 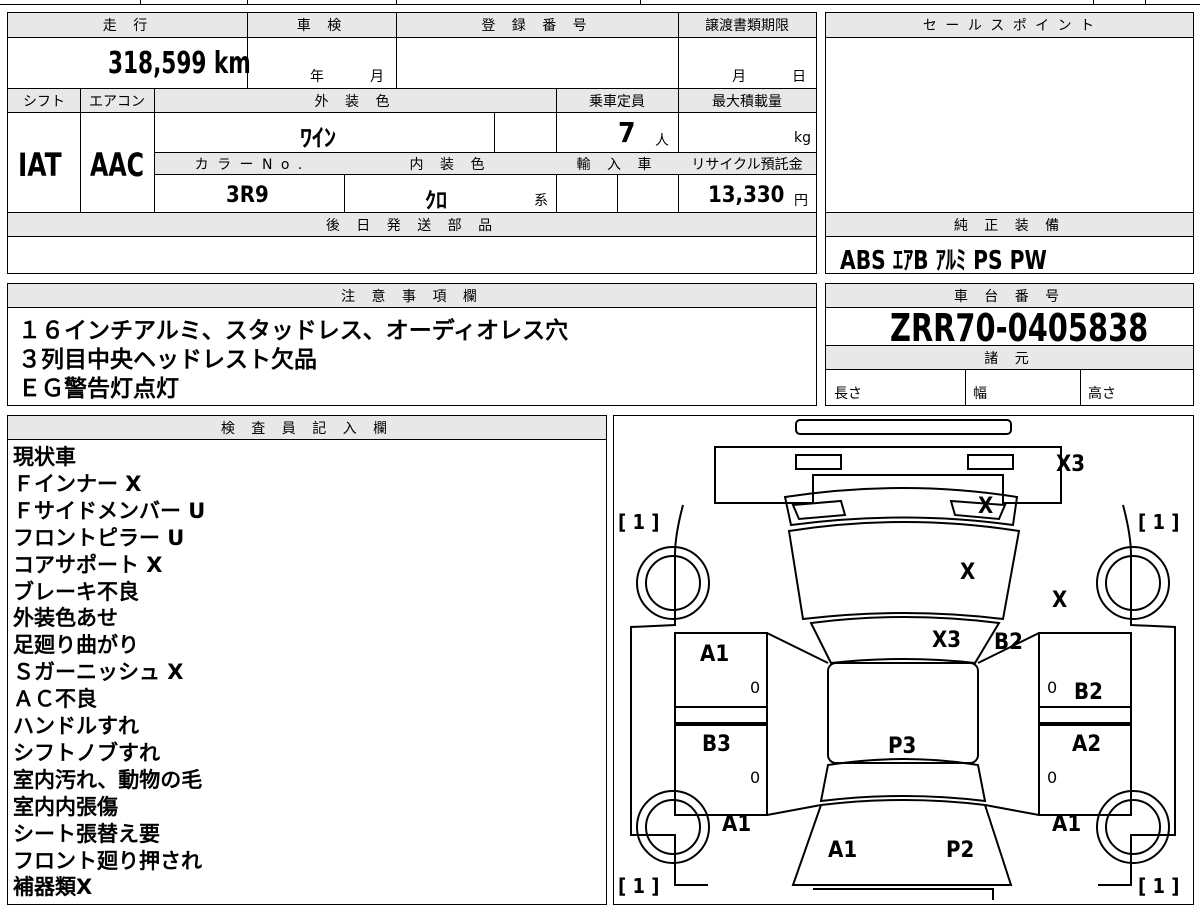 I want to click on wheel-front-left-inner, so click(x=673, y=583).